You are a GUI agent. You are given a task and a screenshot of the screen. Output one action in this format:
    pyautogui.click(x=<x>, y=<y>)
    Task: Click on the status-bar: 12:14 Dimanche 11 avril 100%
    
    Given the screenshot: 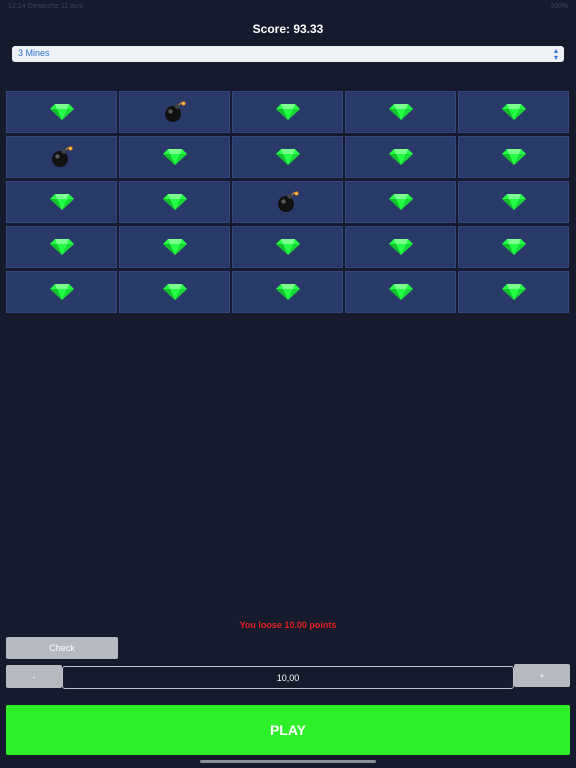 What is the action you would take?
    pyautogui.click(x=288, y=7)
    